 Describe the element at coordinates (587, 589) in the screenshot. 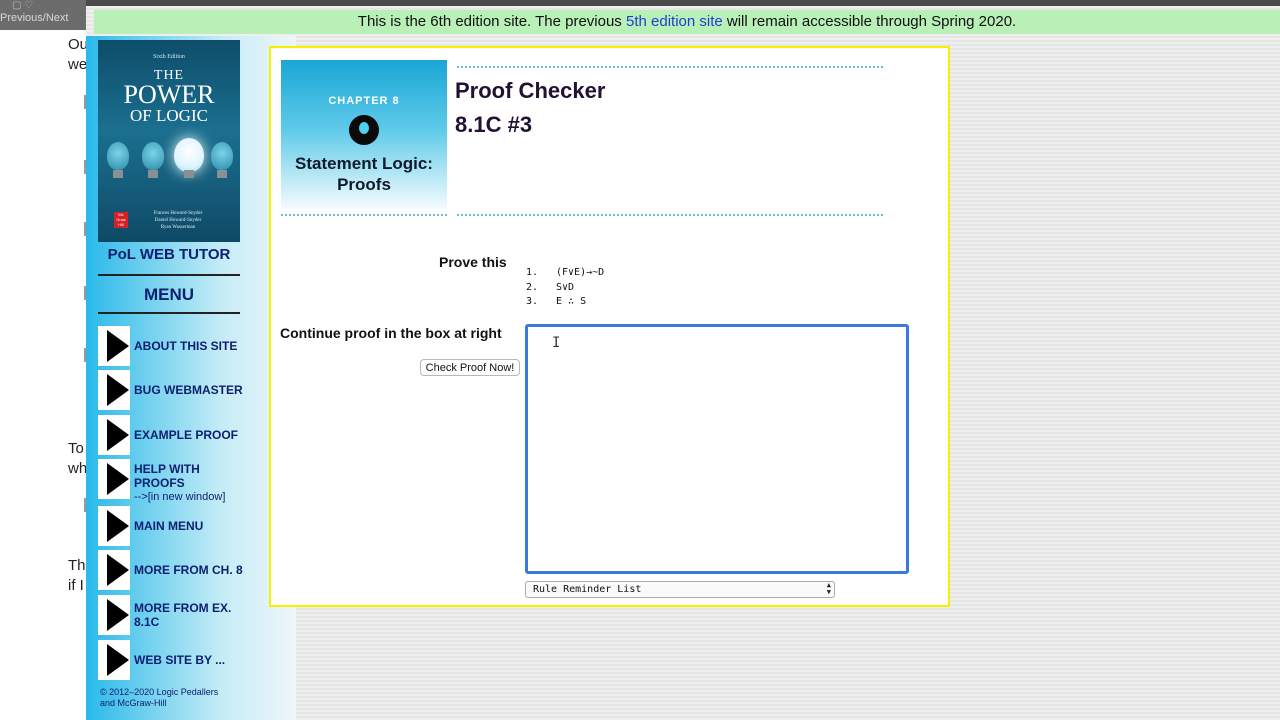

I see `rule-select-value: Rule Reminder List` at that location.